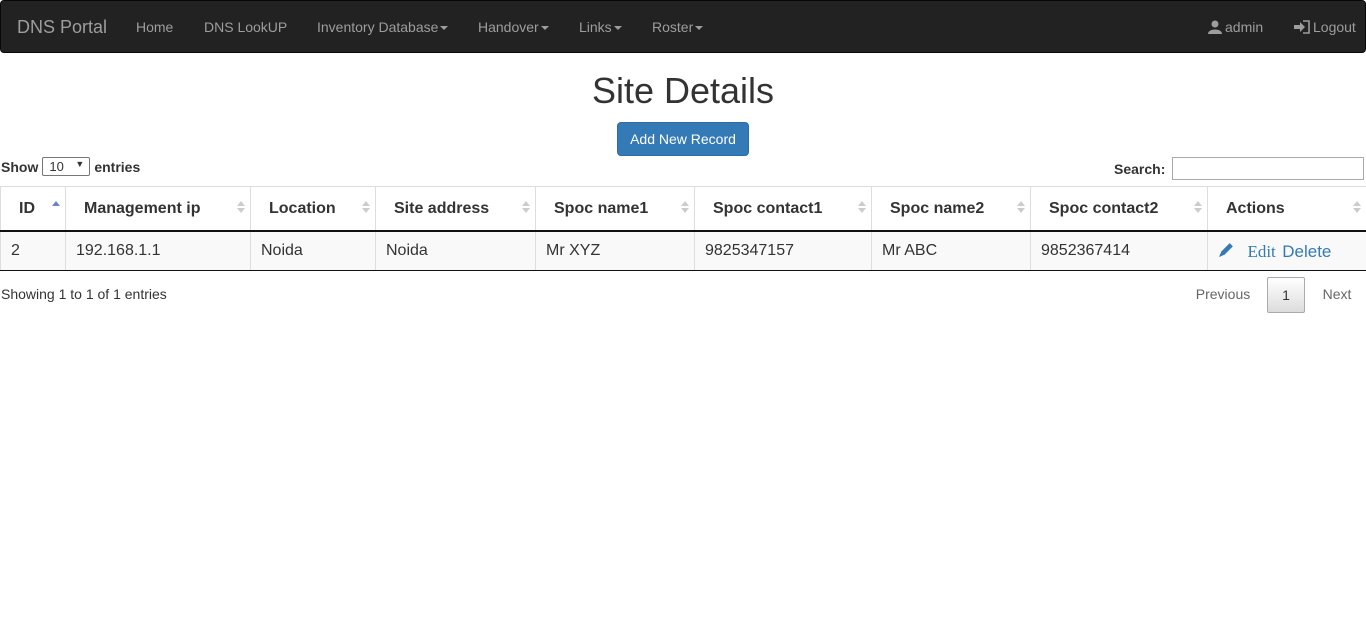 Image resolution: width=1366 pixels, height=626 pixels. I want to click on cell-spoc-name1: Mr XYZ, so click(615, 251).